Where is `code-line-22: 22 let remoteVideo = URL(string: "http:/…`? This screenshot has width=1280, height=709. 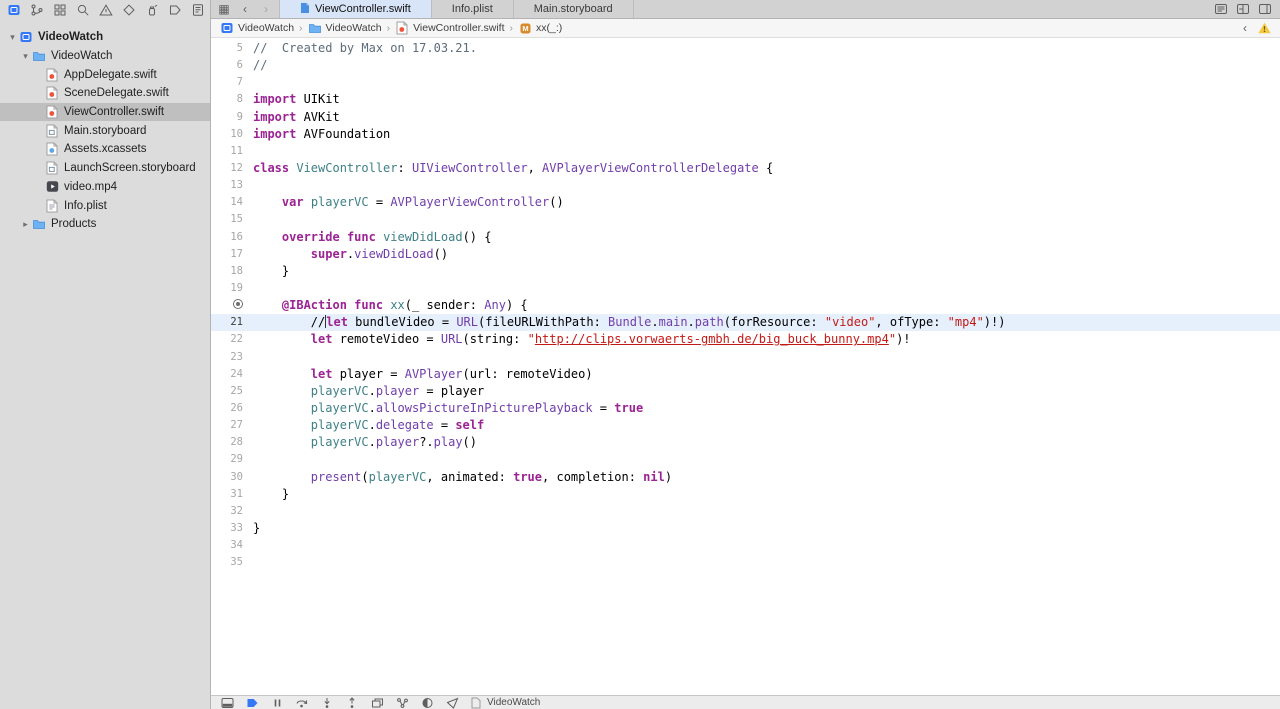
code-line-22: 22 let remoteVideo = URL(string: "http:/… is located at coordinates (745, 339).